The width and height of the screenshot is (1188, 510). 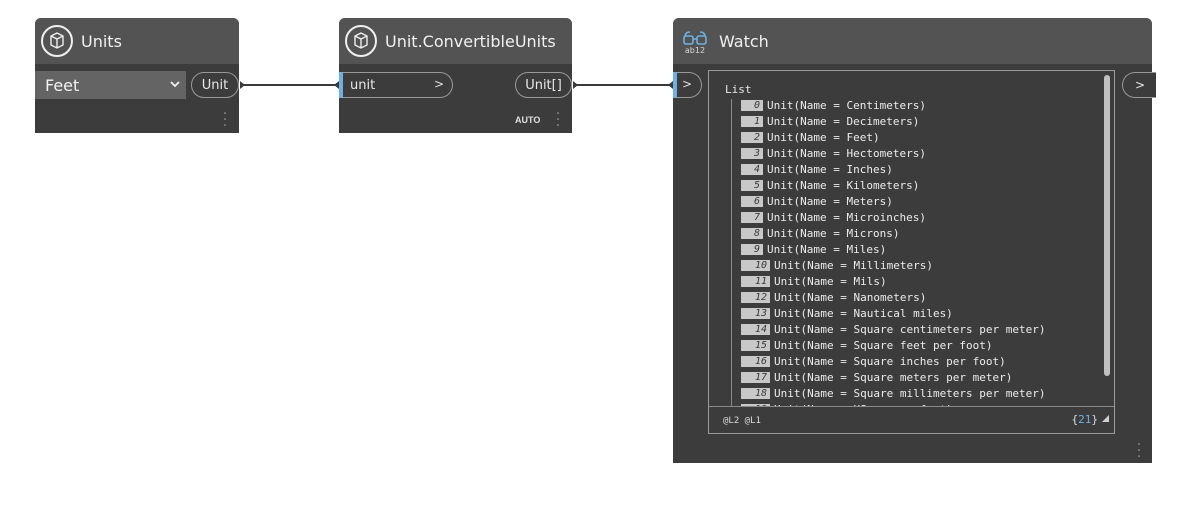 I want to click on list-item: 1 Unit(Name = Decimeters), so click(x=893, y=121).